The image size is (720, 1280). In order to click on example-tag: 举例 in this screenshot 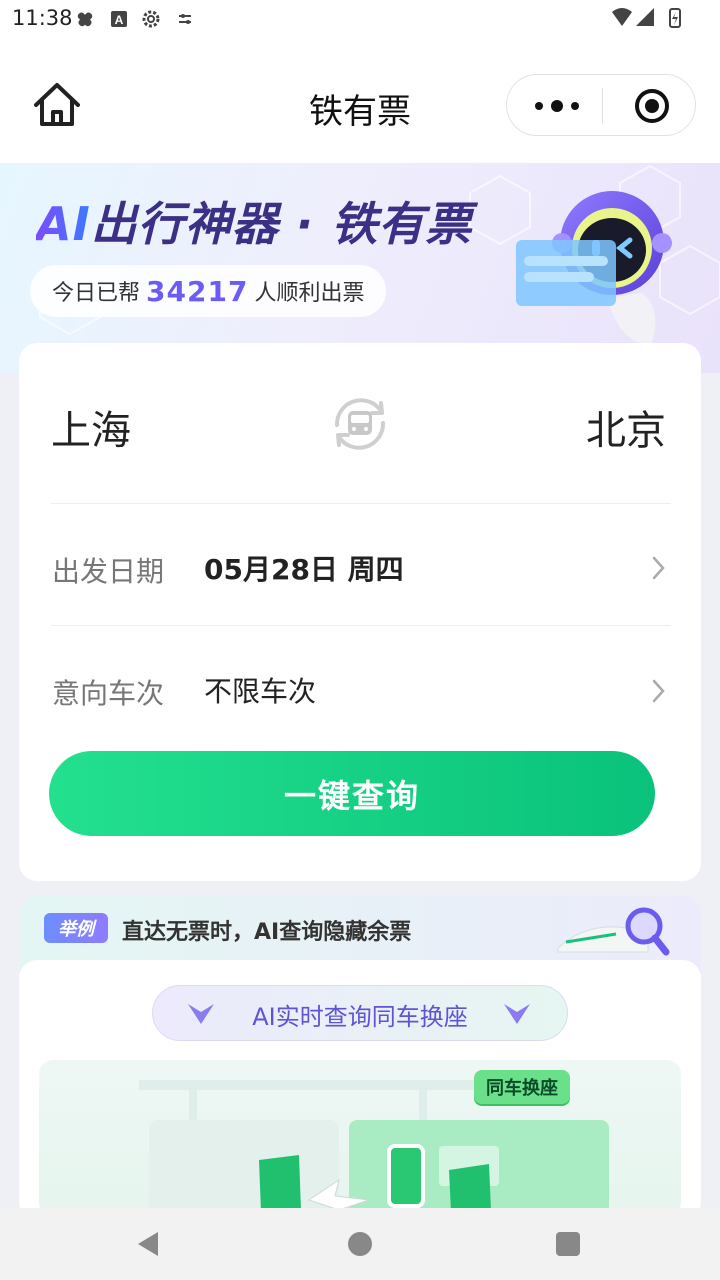, I will do `click(76, 928)`.